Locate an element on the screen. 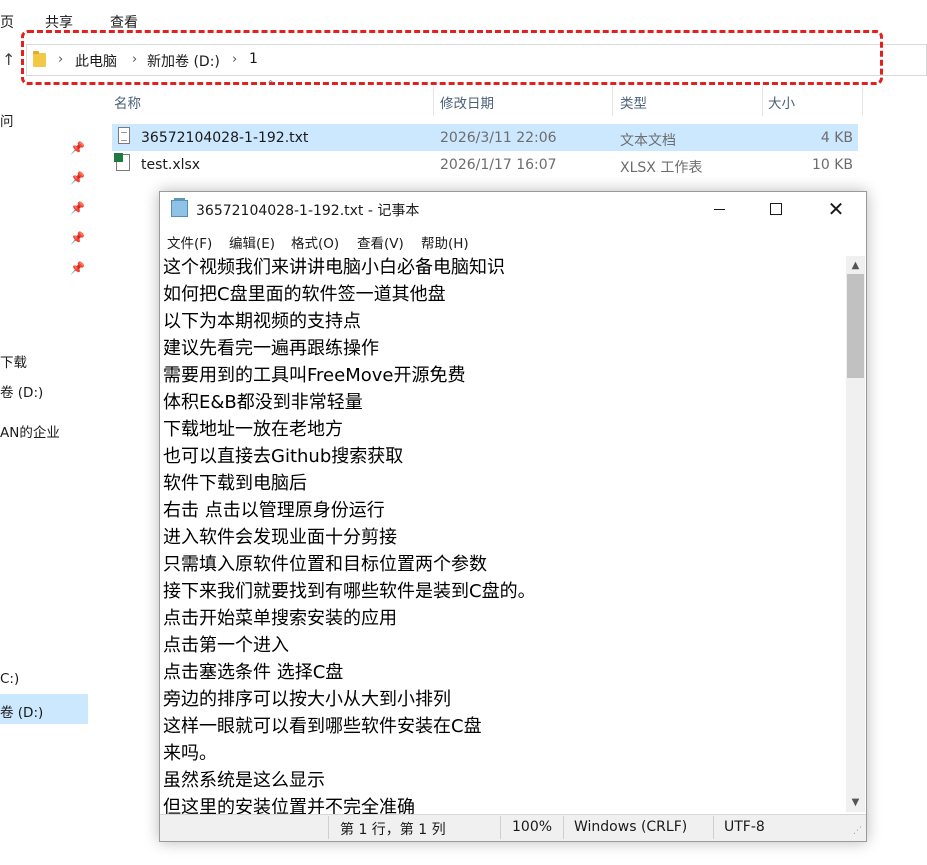 The width and height of the screenshot is (927, 865). nav-item-partial: 问 is located at coordinates (7, 120).